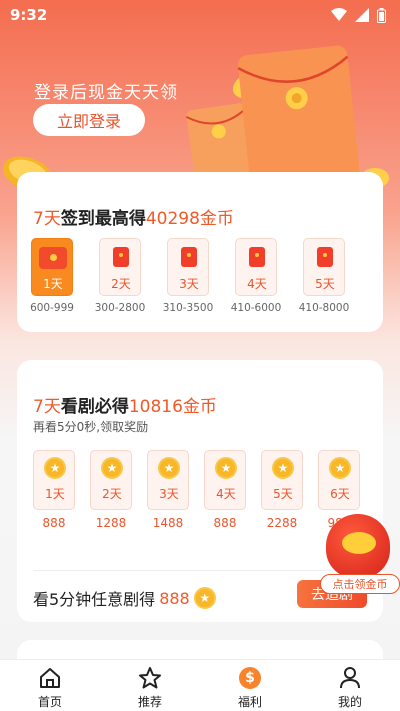 This screenshot has width=400, height=711. Describe the element at coordinates (340, 494) in the screenshot. I see `watch-day-label: 6天` at that location.